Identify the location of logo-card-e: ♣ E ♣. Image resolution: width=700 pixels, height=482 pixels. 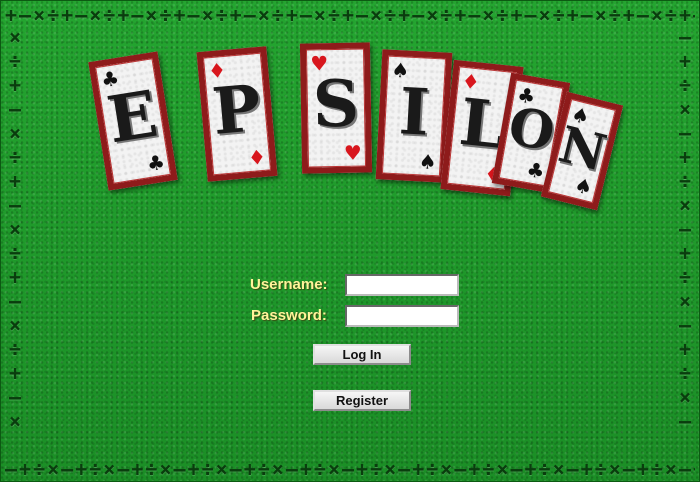
(133, 121).